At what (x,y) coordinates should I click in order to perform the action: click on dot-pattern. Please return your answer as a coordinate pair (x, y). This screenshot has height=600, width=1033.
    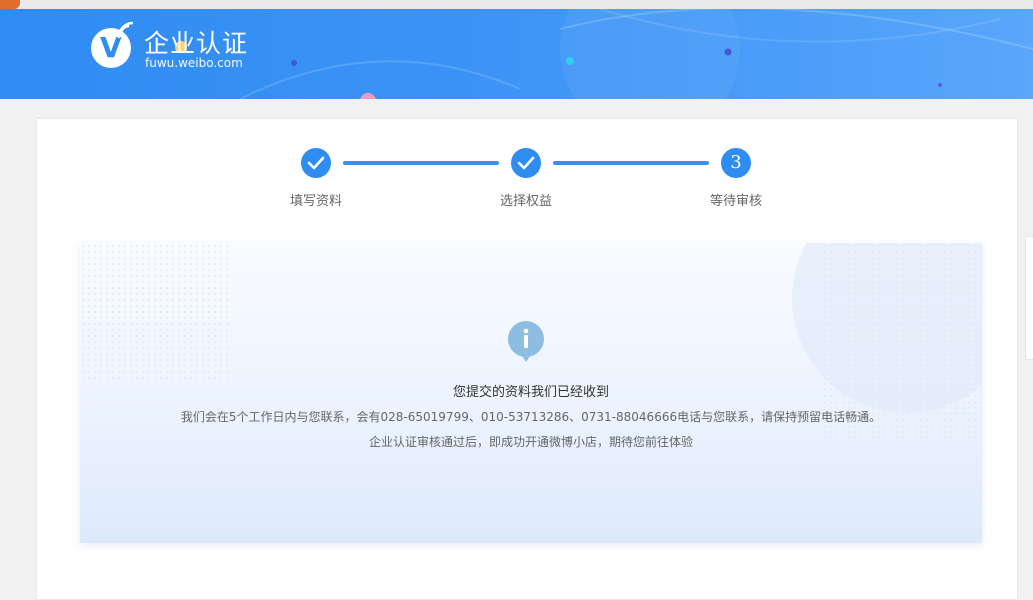
    Looking at the image, I should click on (155, 313).